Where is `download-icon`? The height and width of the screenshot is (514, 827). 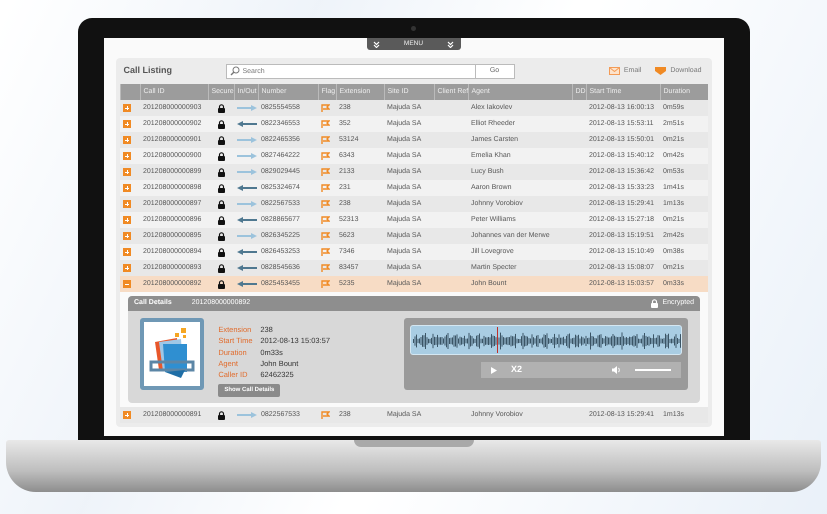
download-icon is located at coordinates (660, 71).